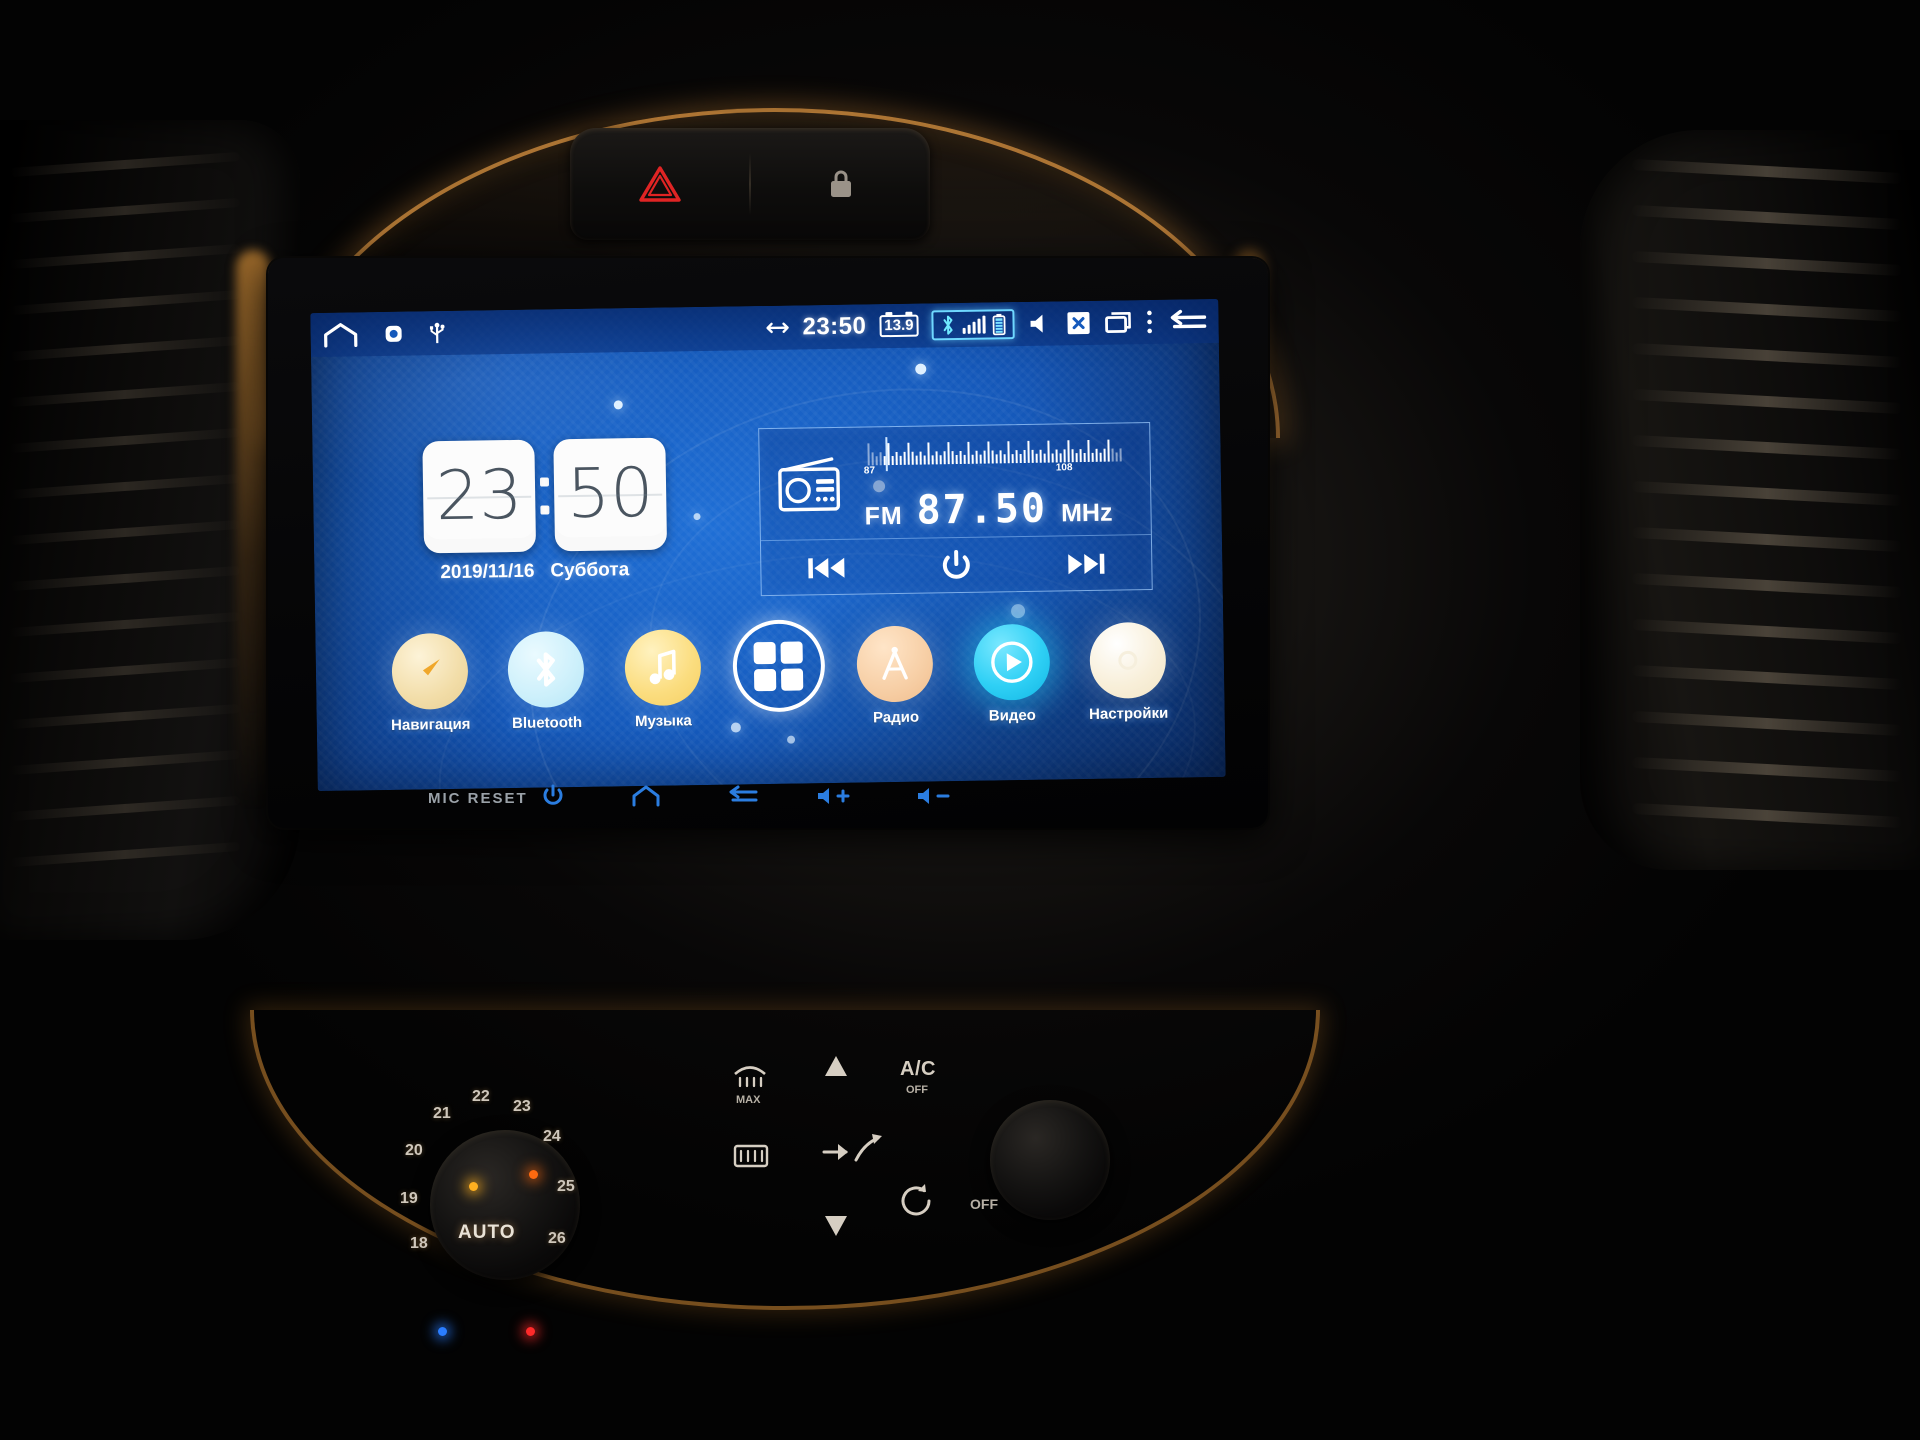 The width and height of the screenshot is (1920, 1440). What do you see at coordinates (1039, 324) in the screenshot?
I see `volume-icon` at bounding box center [1039, 324].